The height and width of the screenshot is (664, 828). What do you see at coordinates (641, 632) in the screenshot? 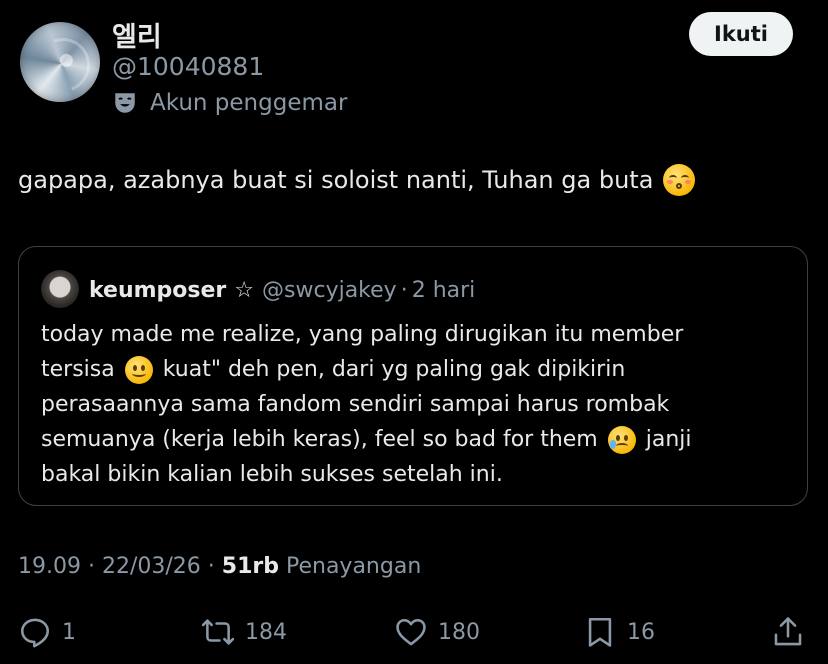
I see `bookmark-count: 16` at bounding box center [641, 632].